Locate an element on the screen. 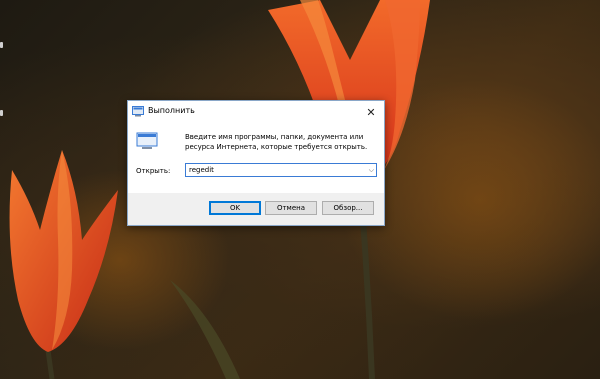 Image resolution: width=600 pixels, height=379 pixels. open-label: Открыть: is located at coordinates (153, 171).